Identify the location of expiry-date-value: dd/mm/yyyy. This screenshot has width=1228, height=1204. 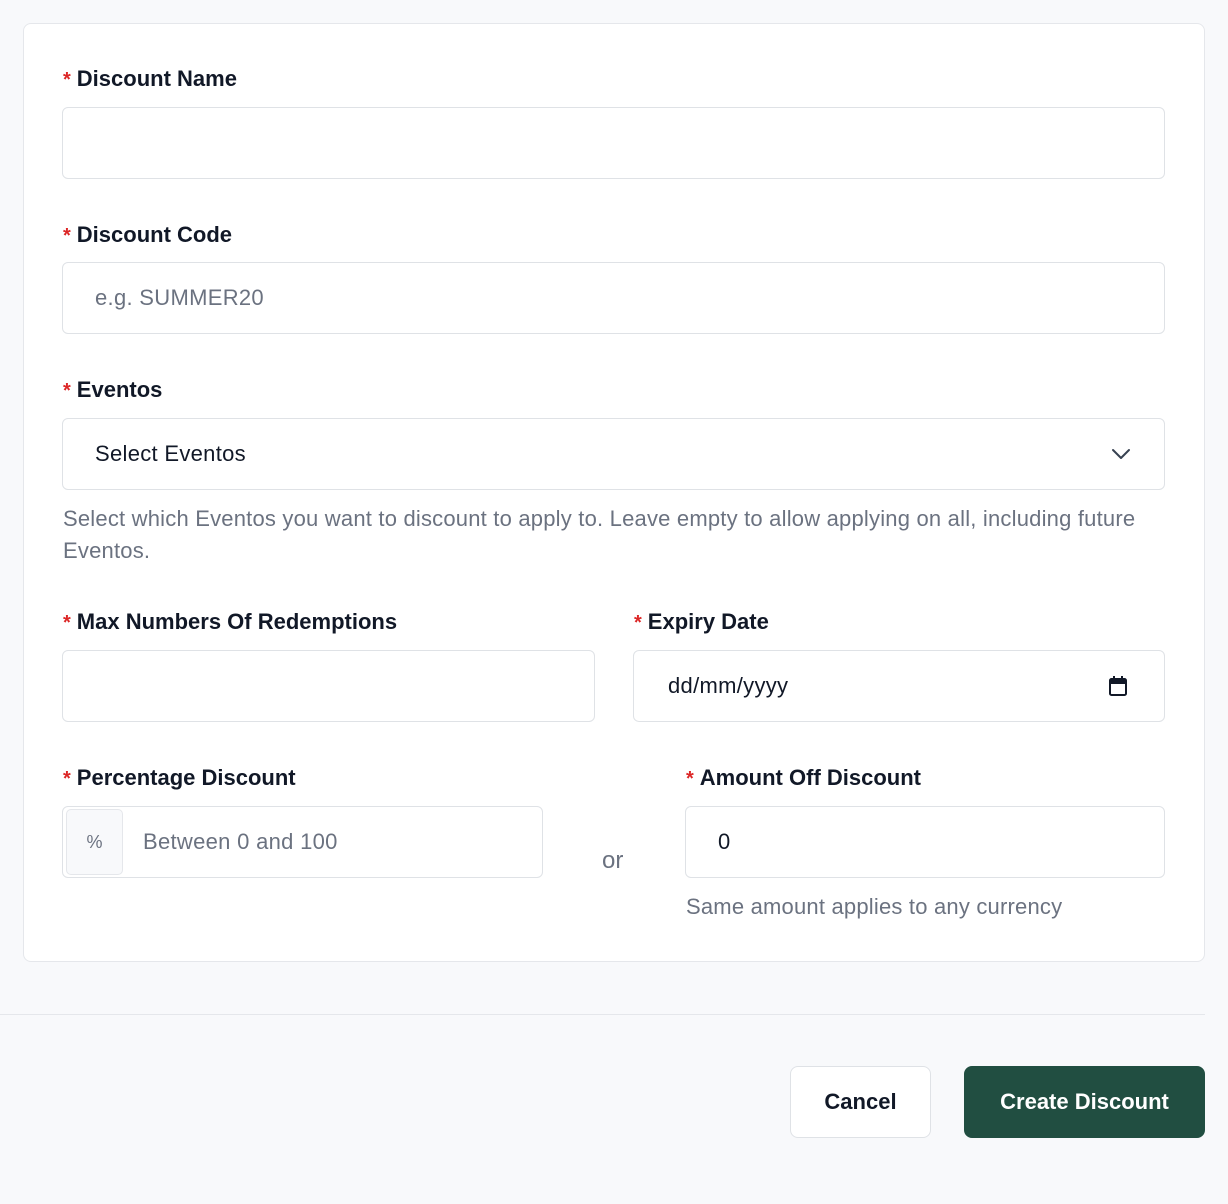
(728, 685).